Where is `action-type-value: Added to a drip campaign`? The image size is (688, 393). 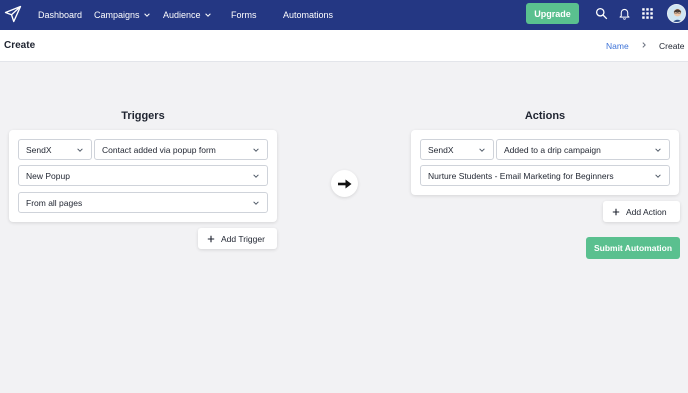
action-type-value: Added to a drip campaign is located at coordinates (552, 149).